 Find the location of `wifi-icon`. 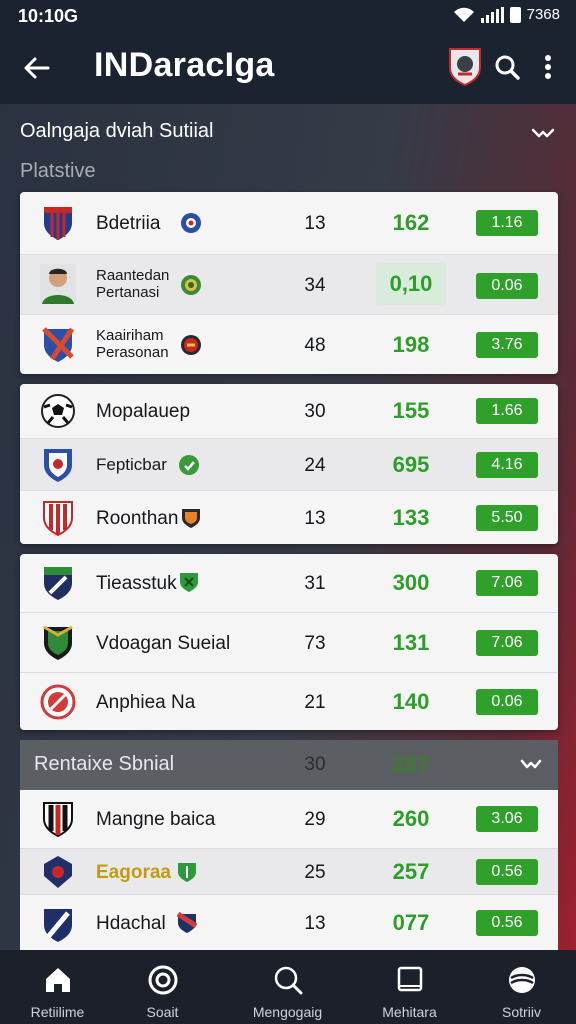

wifi-icon is located at coordinates (463, 14).